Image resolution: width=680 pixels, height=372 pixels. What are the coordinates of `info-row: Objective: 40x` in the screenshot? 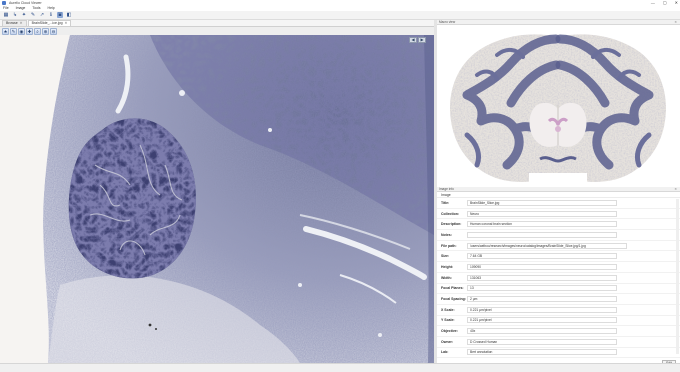 It's located at (558, 331).